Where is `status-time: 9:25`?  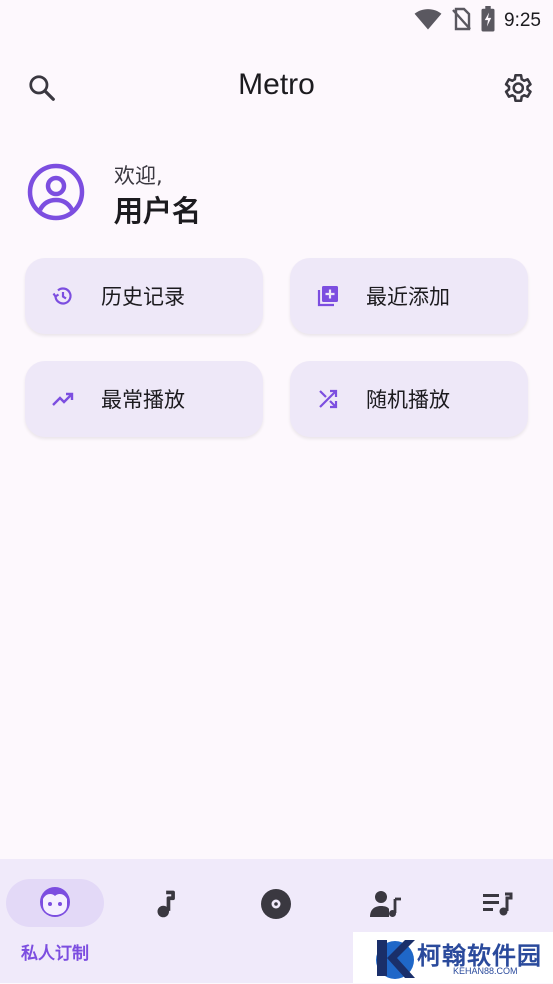 status-time: 9:25 is located at coordinates (522, 20).